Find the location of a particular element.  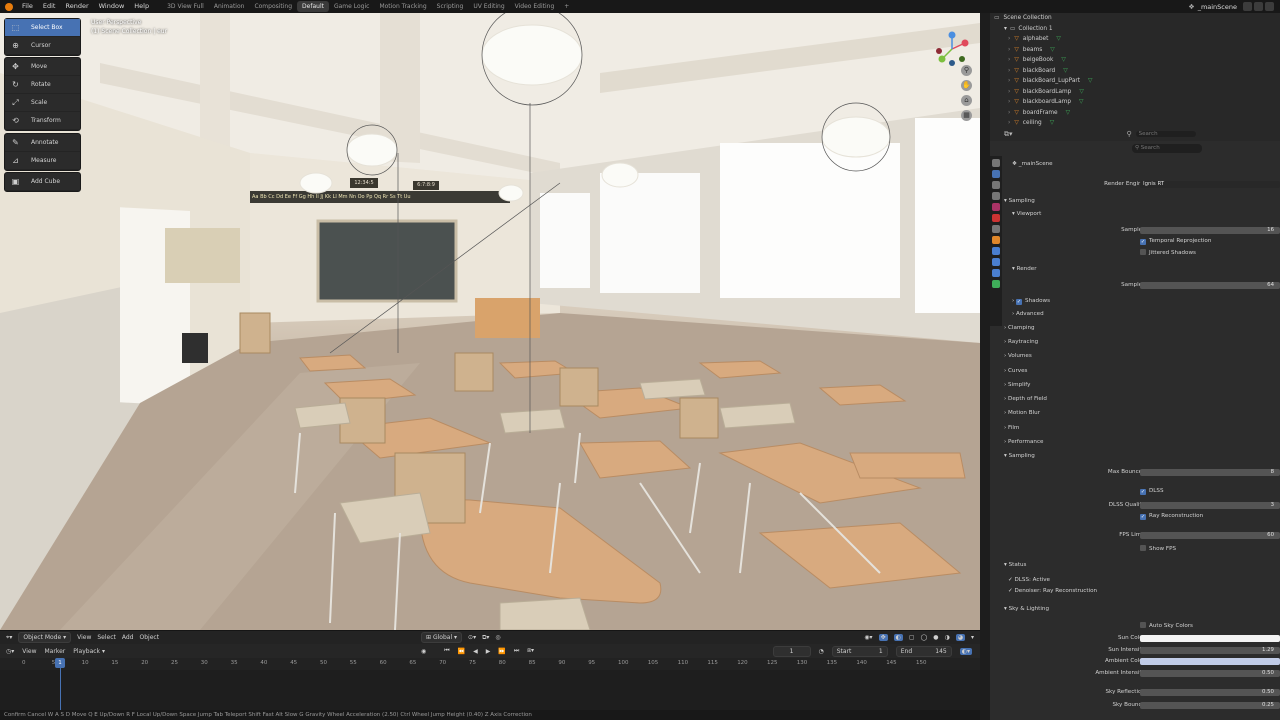

play-reverse-icon: ◀ is located at coordinates (475, 651).